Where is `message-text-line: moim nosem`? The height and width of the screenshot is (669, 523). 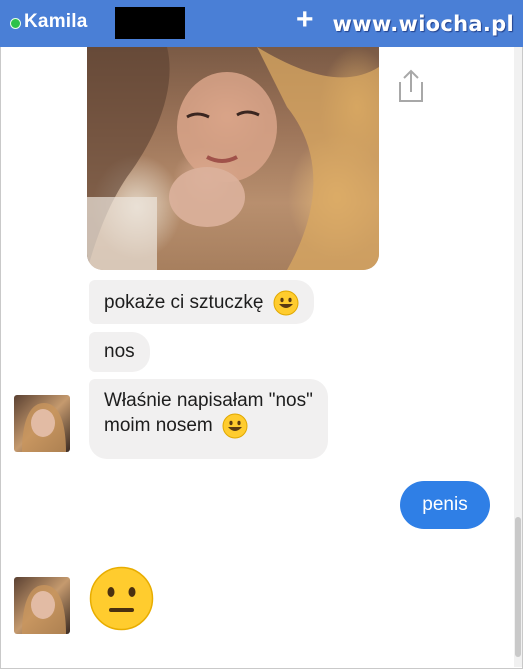
message-text-line: moim nosem is located at coordinates (158, 426).